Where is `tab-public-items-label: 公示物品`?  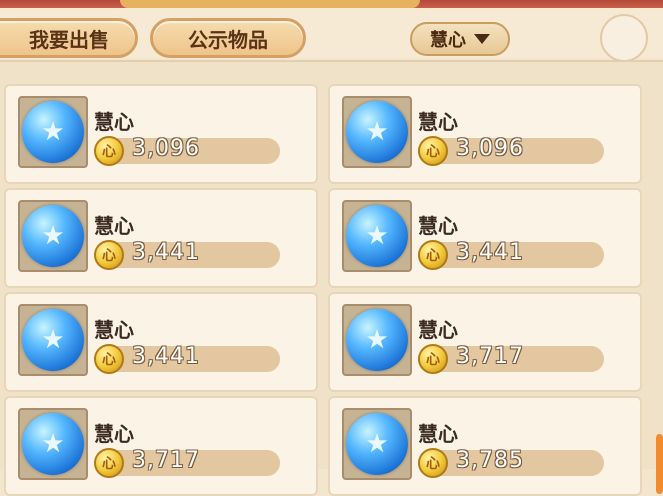
tab-public-items-label: 公示物品 is located at coordinates (228, 39).